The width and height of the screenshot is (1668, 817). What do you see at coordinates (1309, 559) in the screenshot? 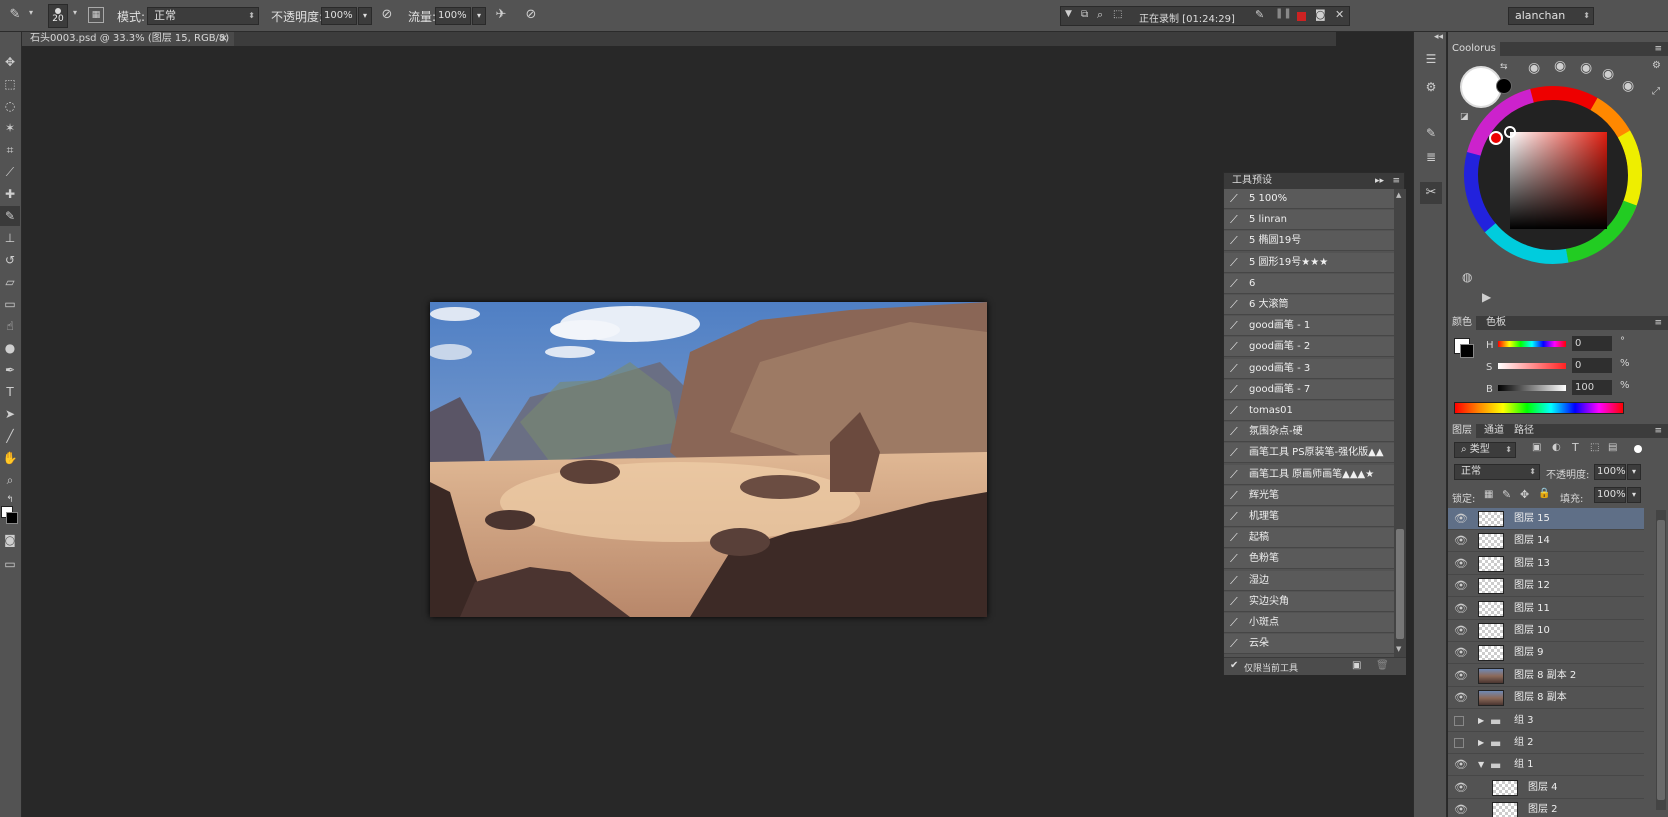
I see `tool-preset-item: ⟋ 色粉笔` at bounding box center [1309, 559].